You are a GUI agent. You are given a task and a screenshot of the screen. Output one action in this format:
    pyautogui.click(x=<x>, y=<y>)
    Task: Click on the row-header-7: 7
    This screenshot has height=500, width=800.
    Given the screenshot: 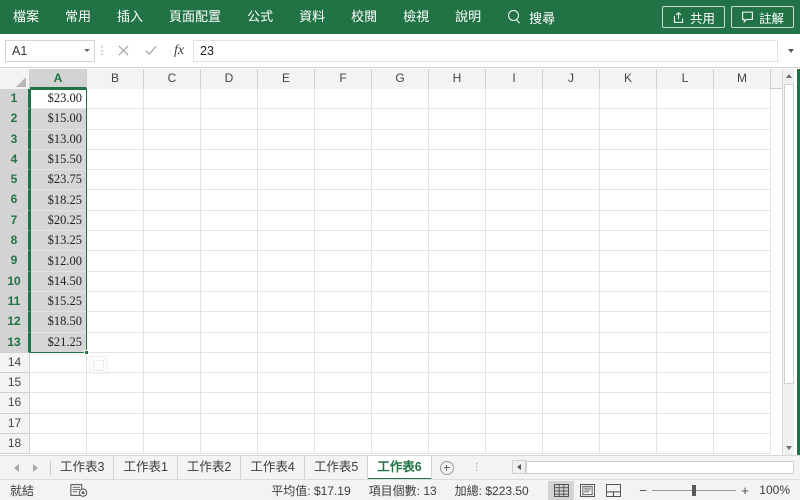 What is the action you would take?
    pyautogui.click(x=15, y=221)
    